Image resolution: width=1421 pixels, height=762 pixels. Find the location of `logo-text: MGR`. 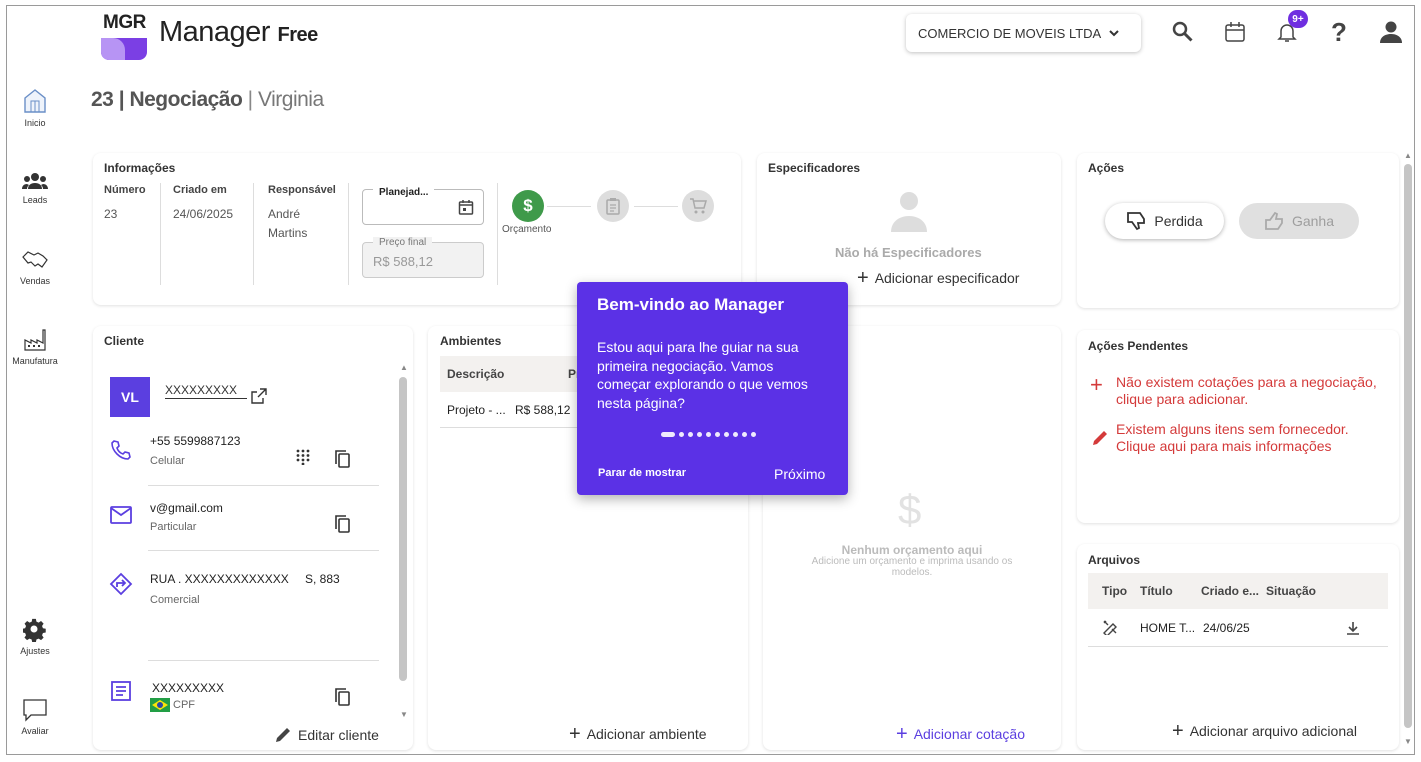

logo-text: MGR is located at coordinates (124, 22).